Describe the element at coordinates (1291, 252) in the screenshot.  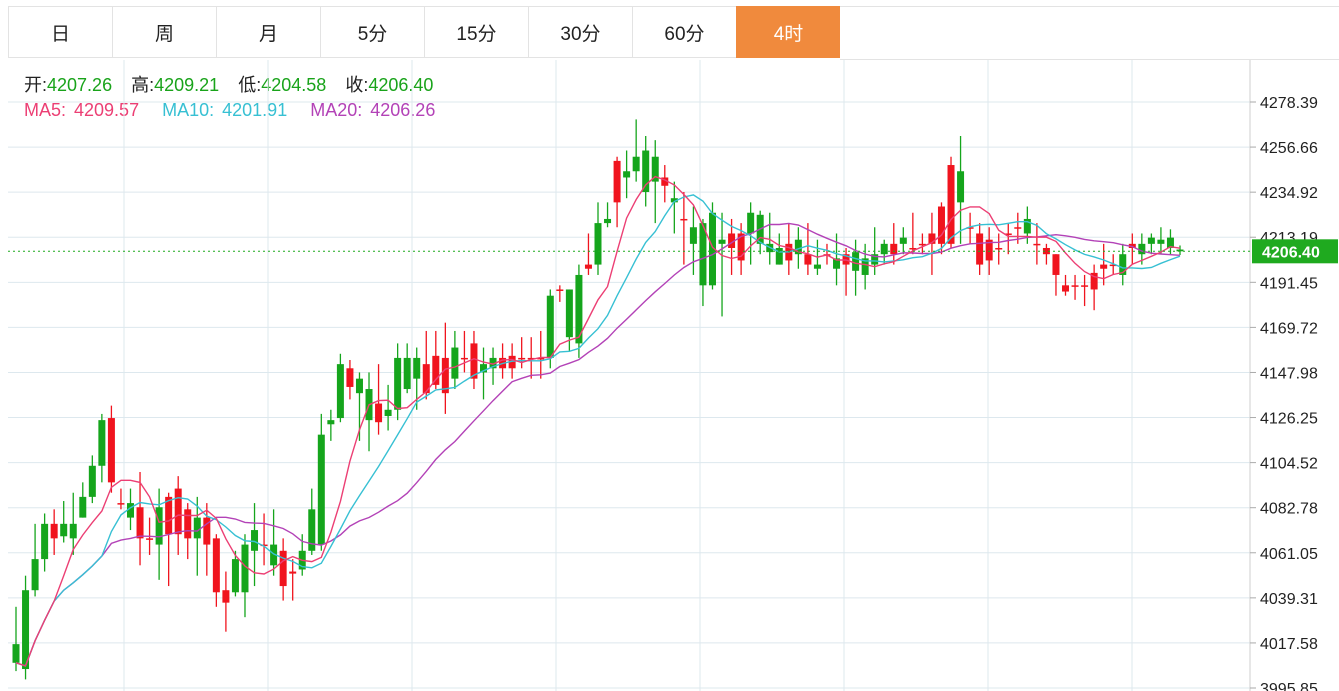
I see `last-price-label: 4206.40` at that location.